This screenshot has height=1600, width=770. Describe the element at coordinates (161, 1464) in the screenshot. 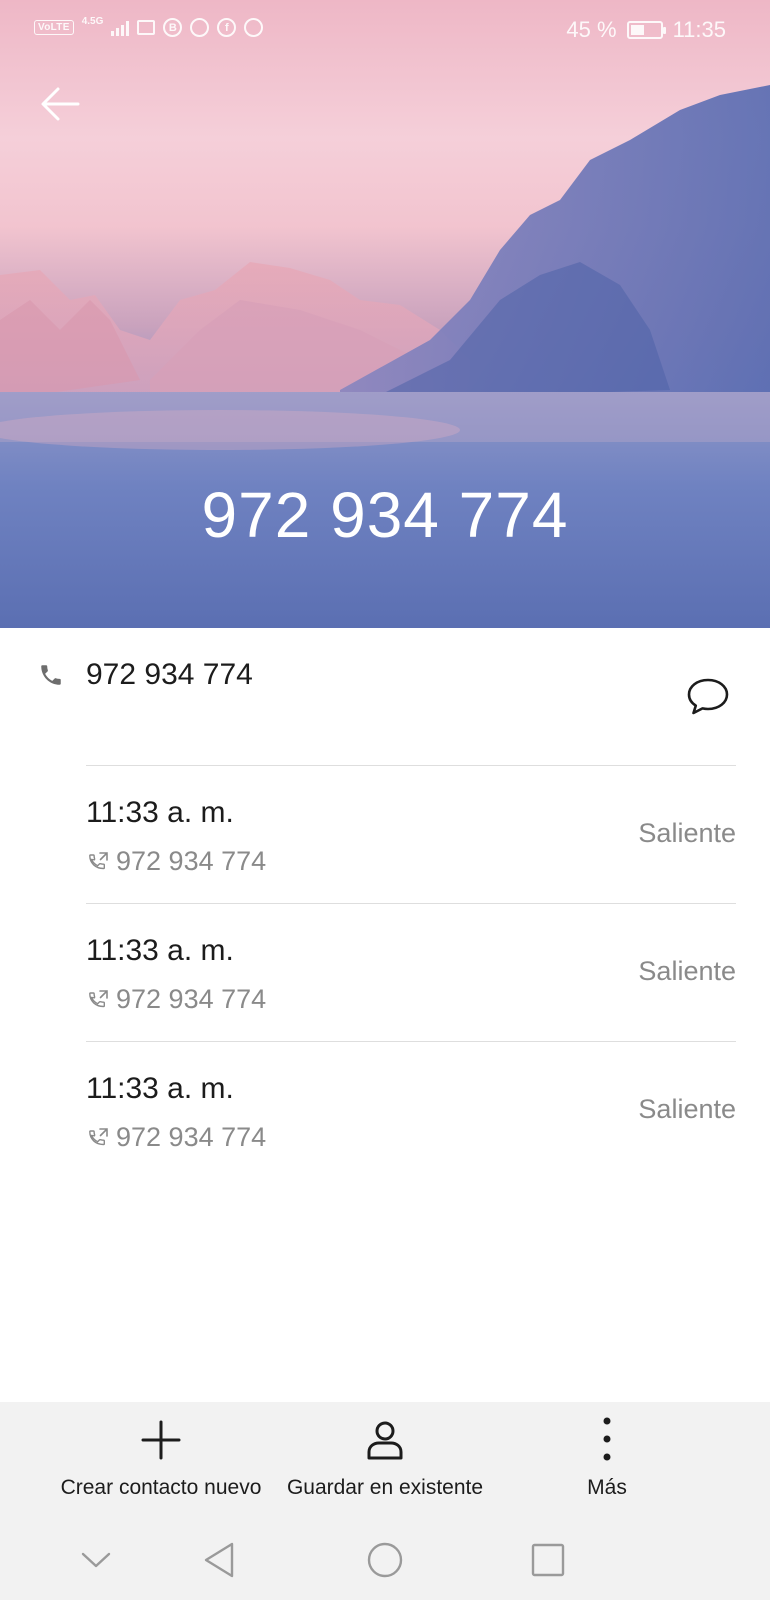

I see `create-contact-button: Crear contacto nuevo` at that location.